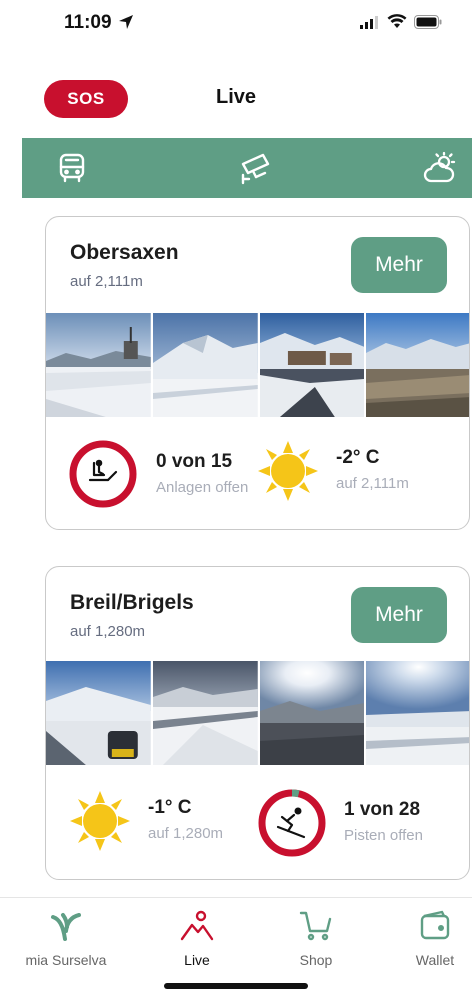 This screenshot has width=472, height=989. I want to click on pistes-ring-icon, so click(292, 823).